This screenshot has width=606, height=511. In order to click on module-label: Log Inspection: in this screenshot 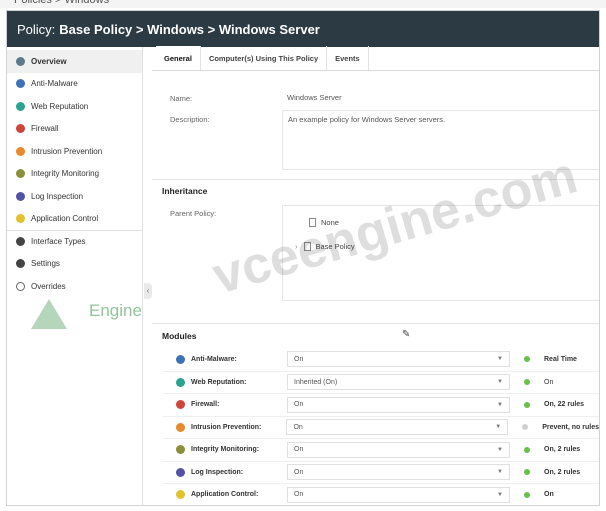, I will do `click(217, 472)`.